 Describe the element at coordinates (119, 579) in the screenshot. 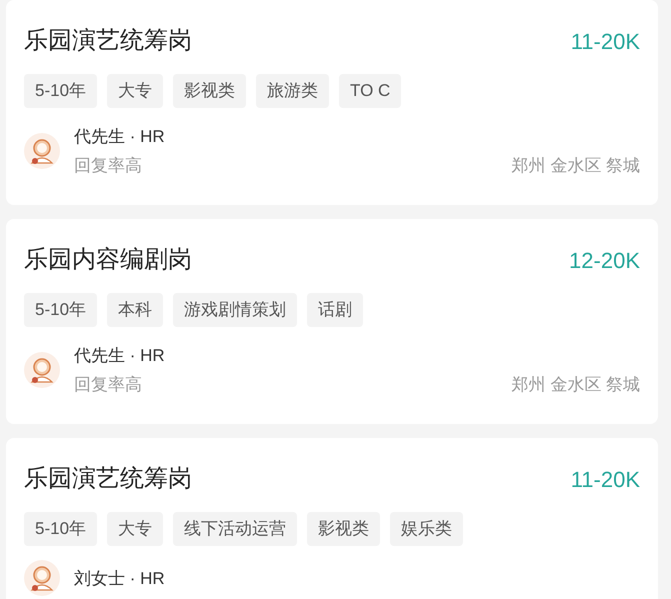

I see `recruiter-name: 刘女士 · HR` at that location.